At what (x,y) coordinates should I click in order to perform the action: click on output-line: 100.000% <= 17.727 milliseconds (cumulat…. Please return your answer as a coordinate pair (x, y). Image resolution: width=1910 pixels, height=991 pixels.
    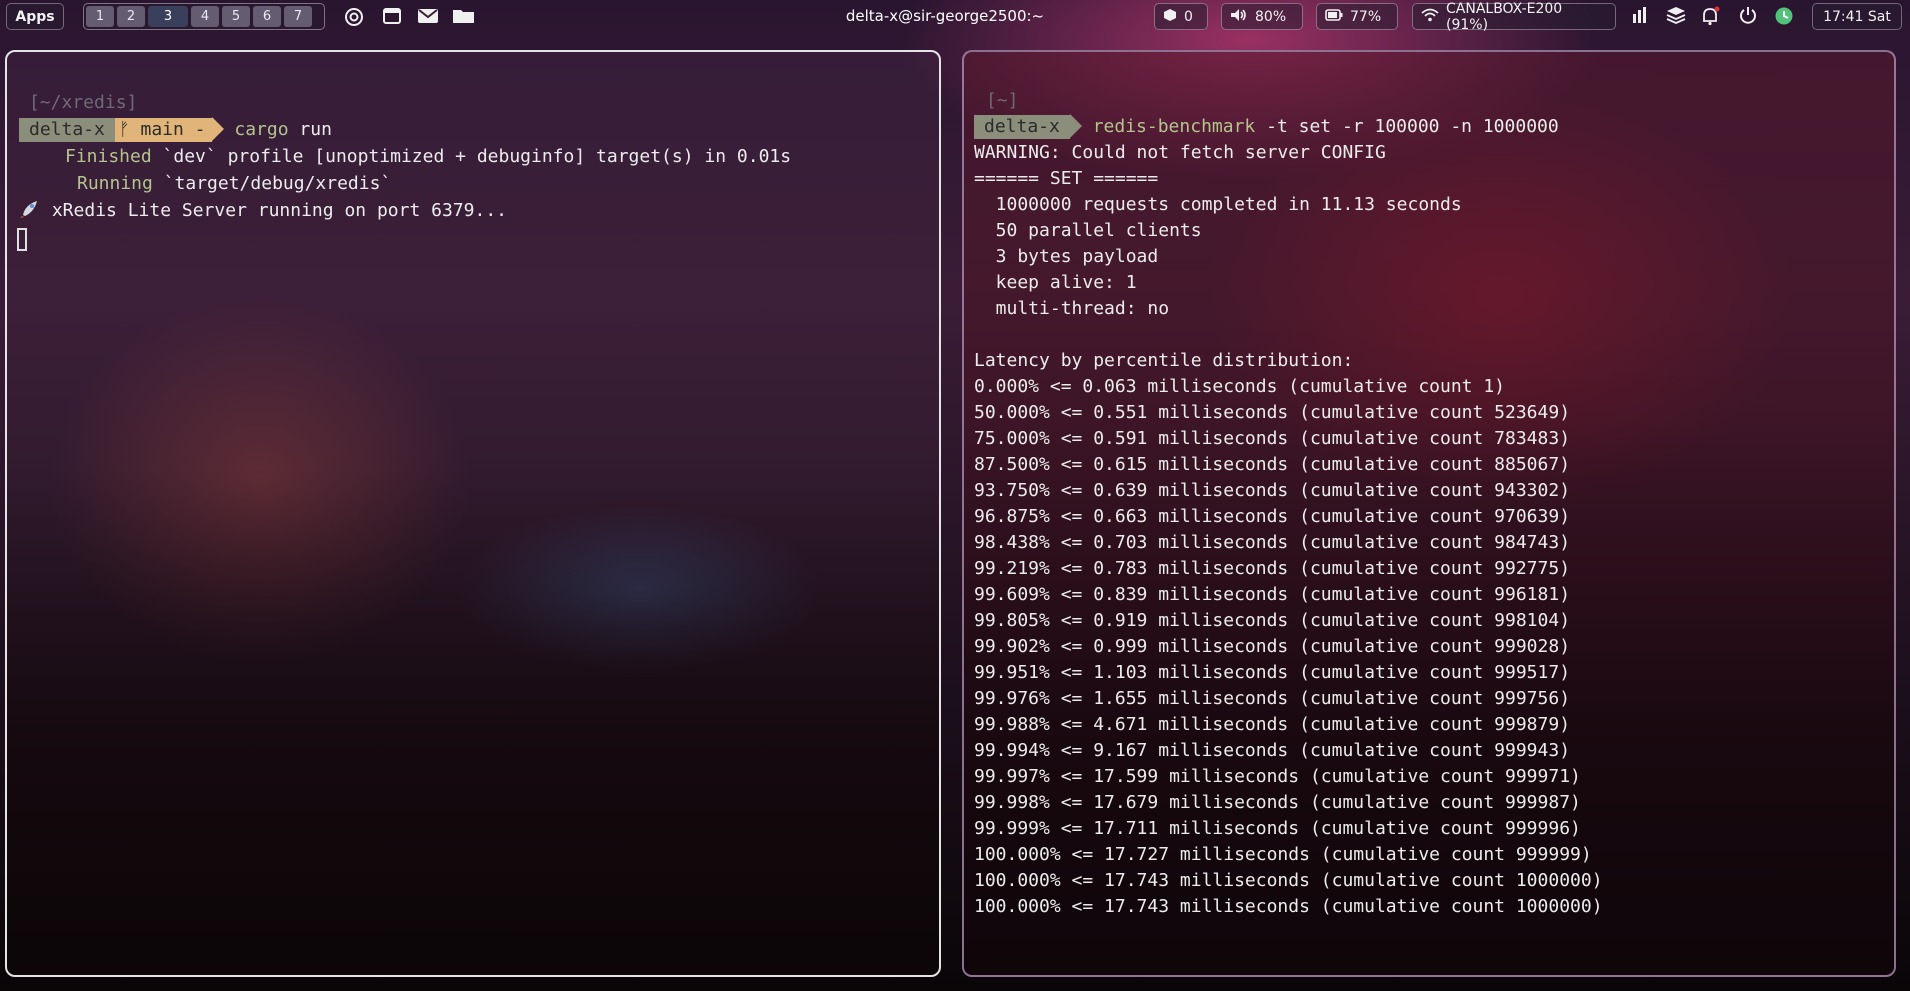
    Looking at the image, I should click on (1283, 854).